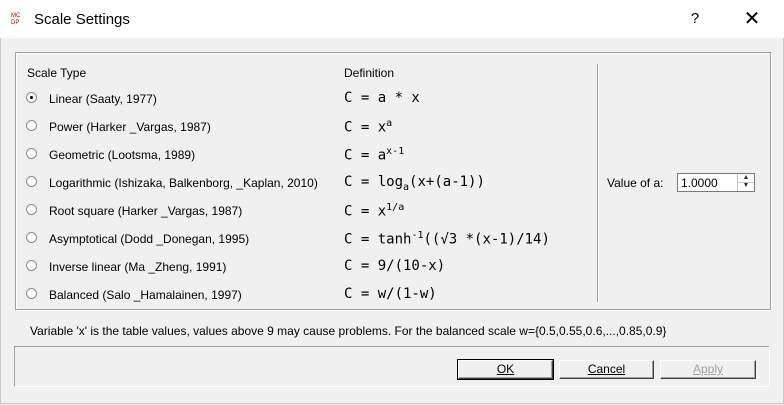 Image resolution: width=784 pixels, height=405 pixels. I want to click on formula-geometric: C = ax-1, so click(374, 155).